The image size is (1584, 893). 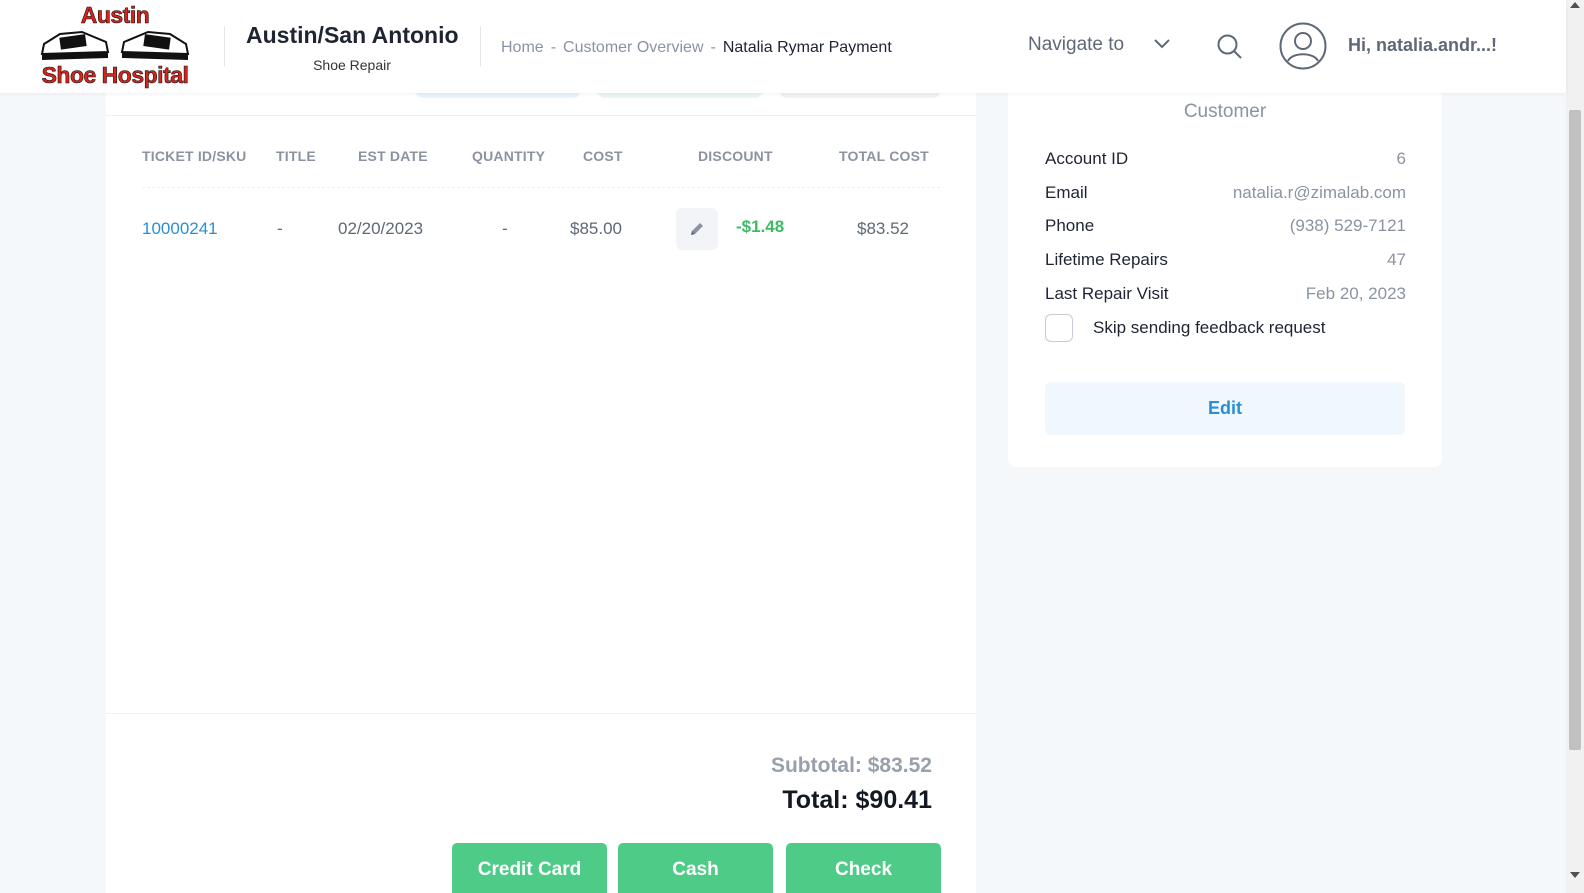 What do you see at coordinates (735, 156) in the screenshot?
I see `column-header-discount: DISCOUNT` at bounding box center [735, 156].